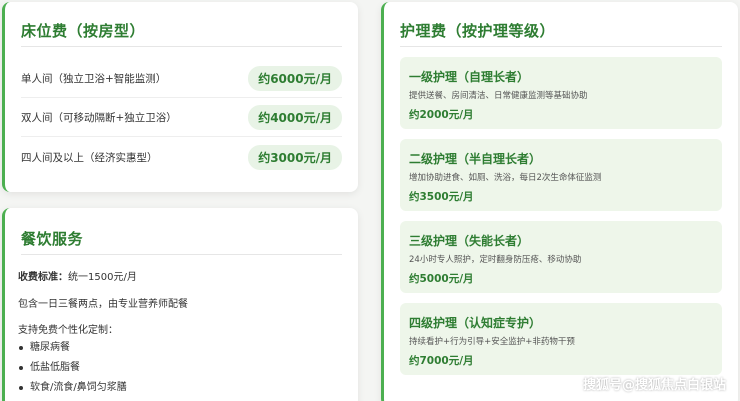 The image size is (740, 401). What do you see at coordinates (83, 31) in the screenshot?
I see `bed-fee-title: 床位费（按房型）` at bounding box center [83, 31].